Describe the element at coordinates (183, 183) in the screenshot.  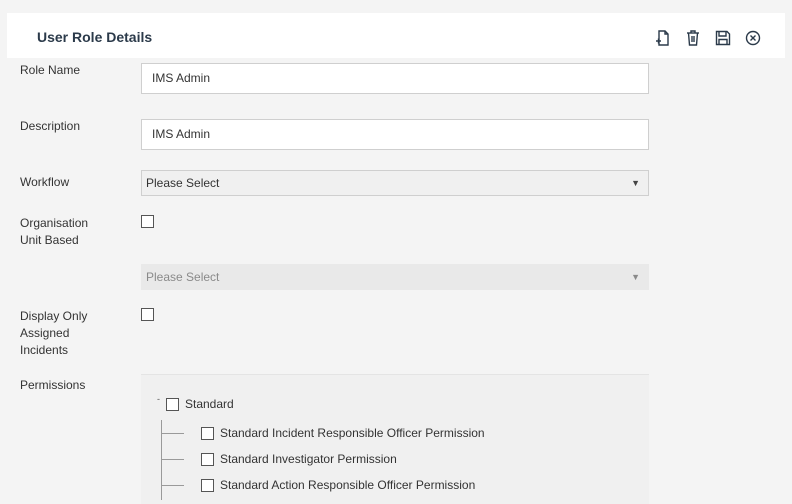
I see `workflow-select-value: Please Select` at that location.